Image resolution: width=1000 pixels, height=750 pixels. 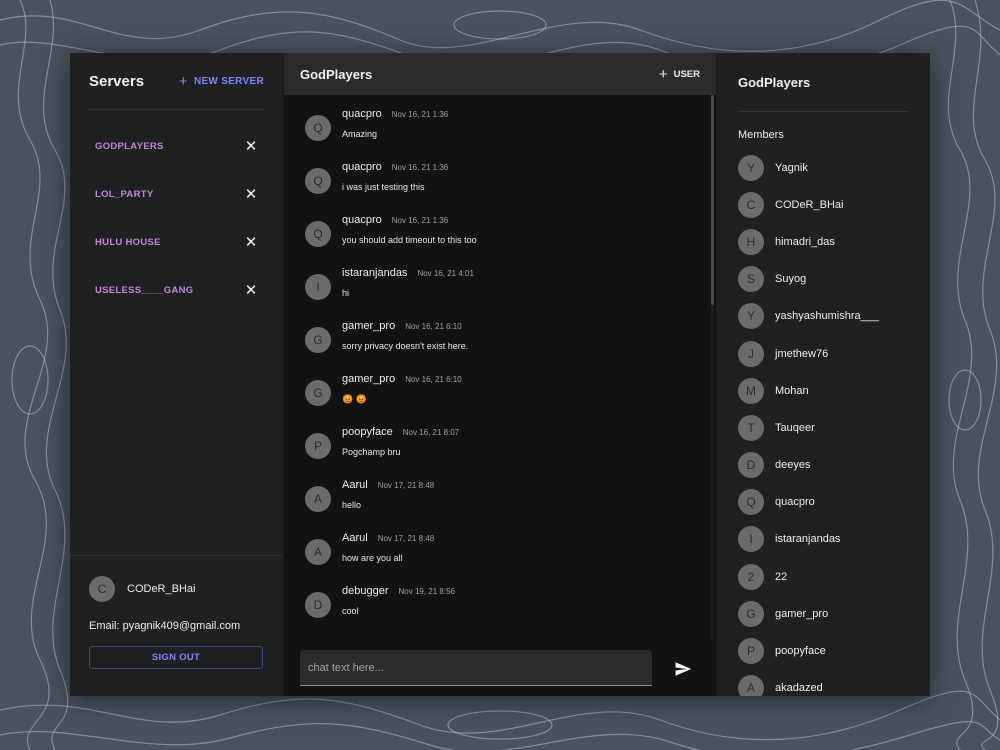 What do you see at coordinates (802, 613) in the screenshot?
I see `member-name: gamer_pro` at bounding box center [802, 613].